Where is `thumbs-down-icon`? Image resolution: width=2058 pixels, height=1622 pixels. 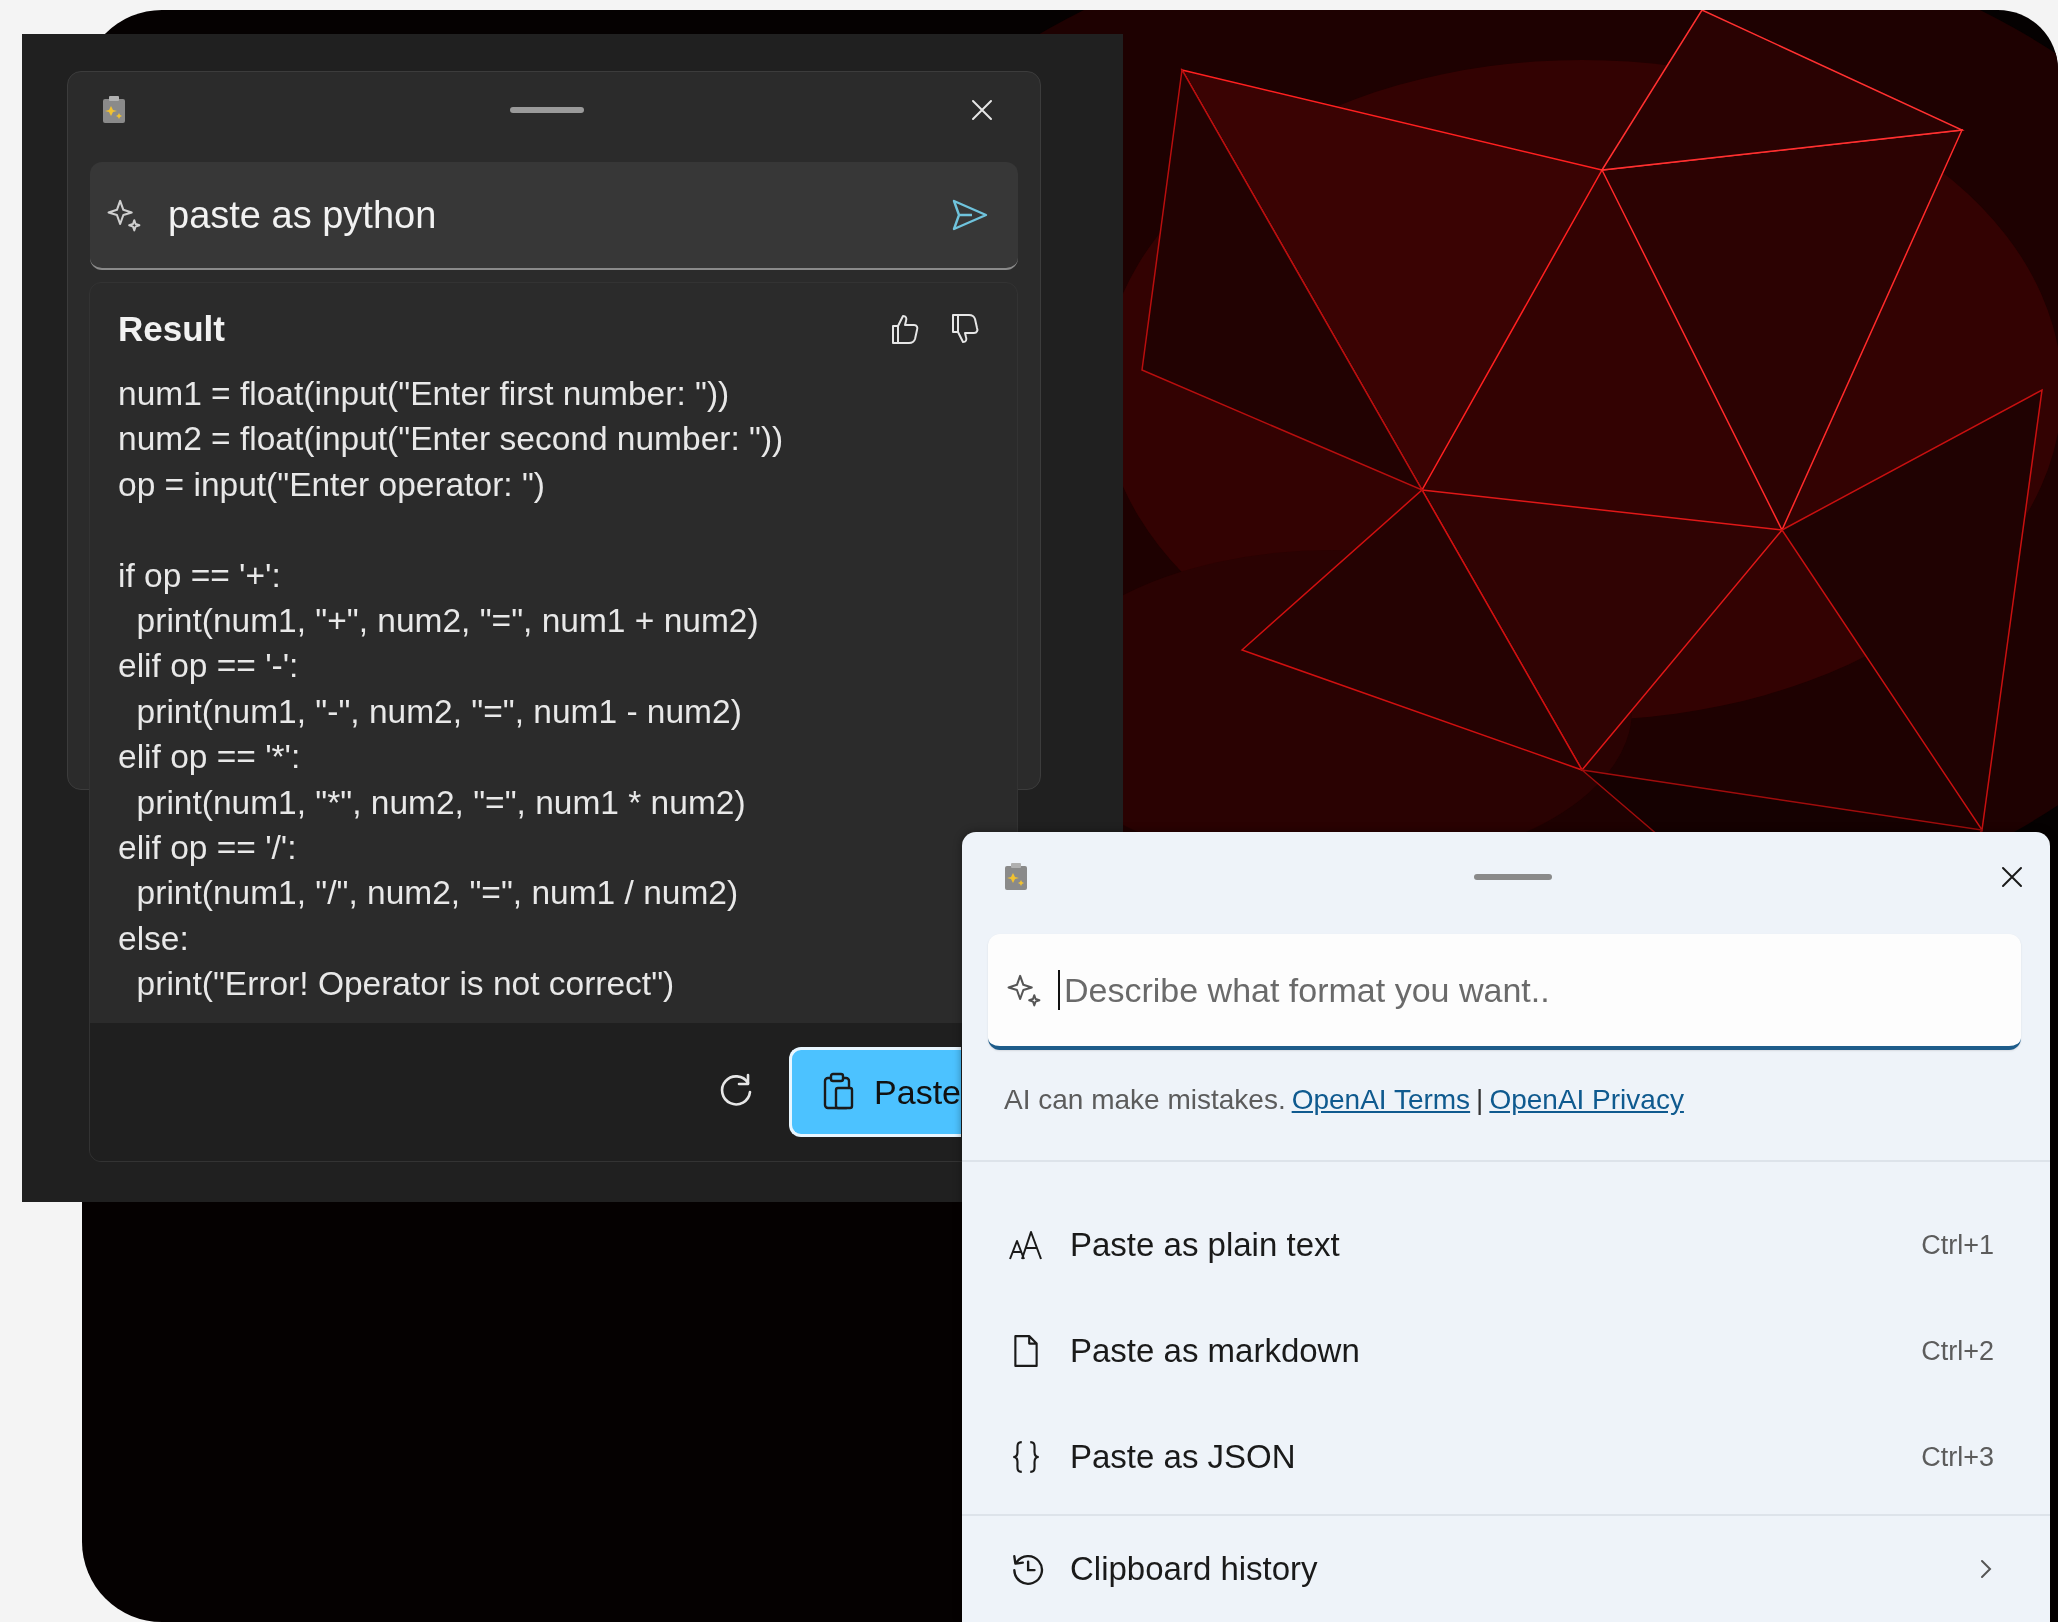
thumbs-down-icon is located at coordinates (965, 329).